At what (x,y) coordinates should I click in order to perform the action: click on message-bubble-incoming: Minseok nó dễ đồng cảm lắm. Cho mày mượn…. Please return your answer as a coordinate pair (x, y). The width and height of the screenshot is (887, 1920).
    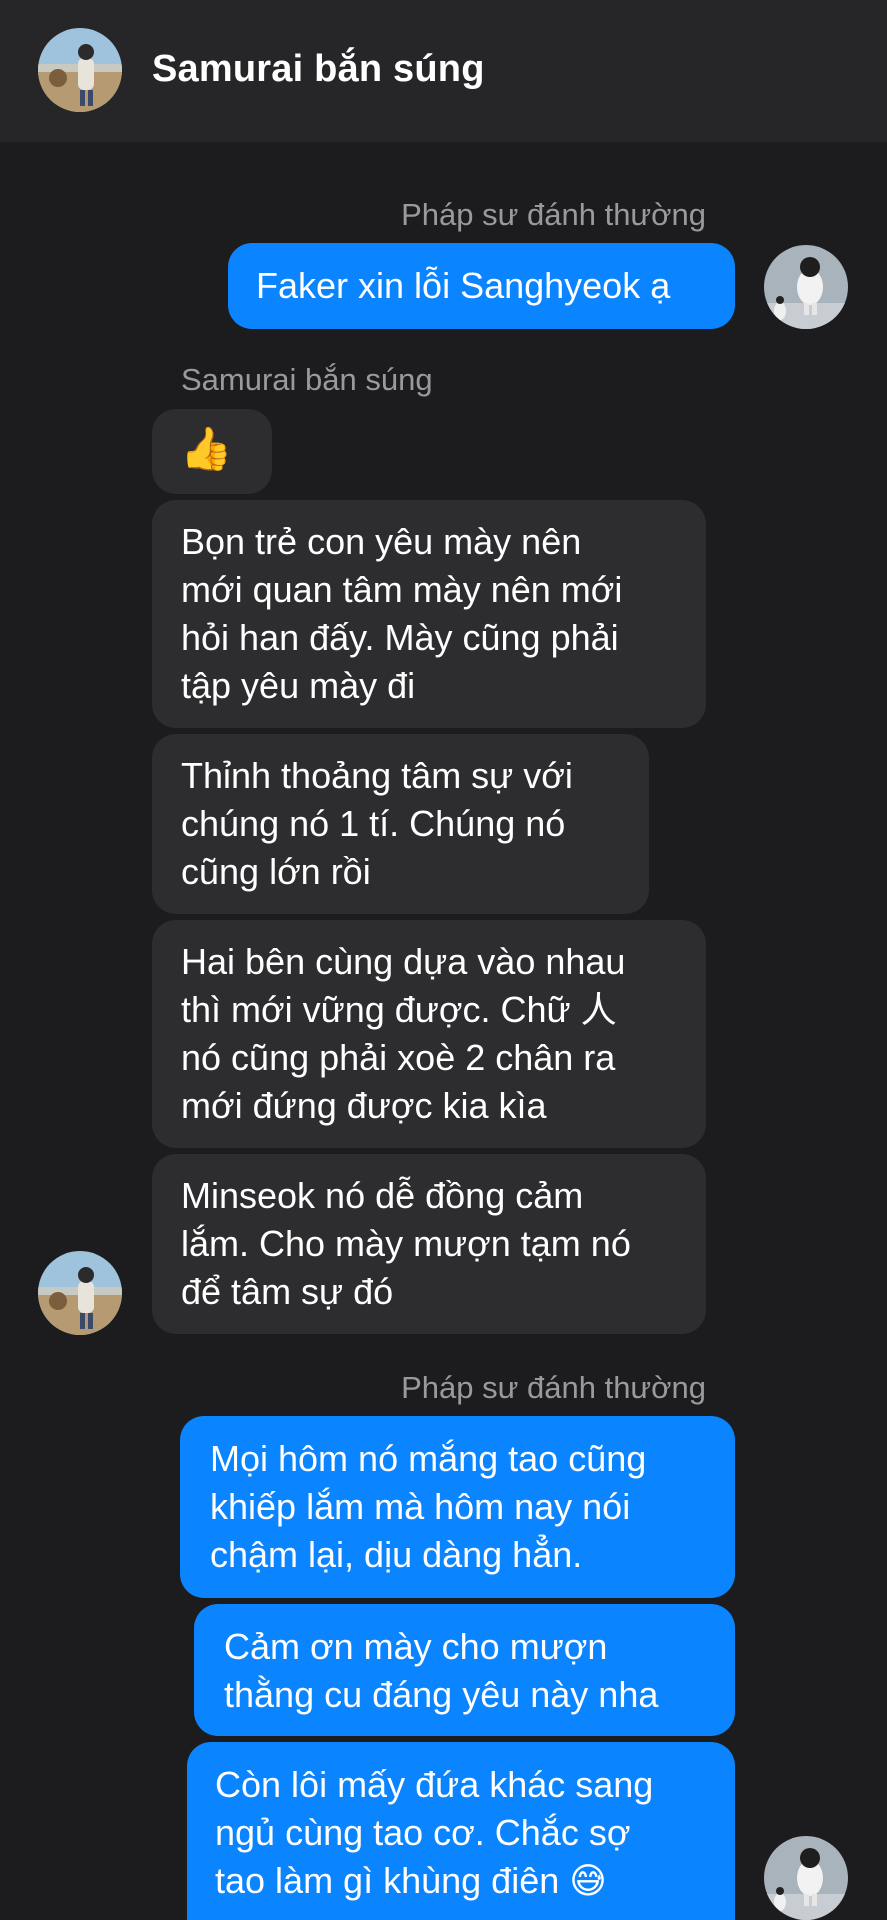
    Looking at the image, I should click on (429, 1244).